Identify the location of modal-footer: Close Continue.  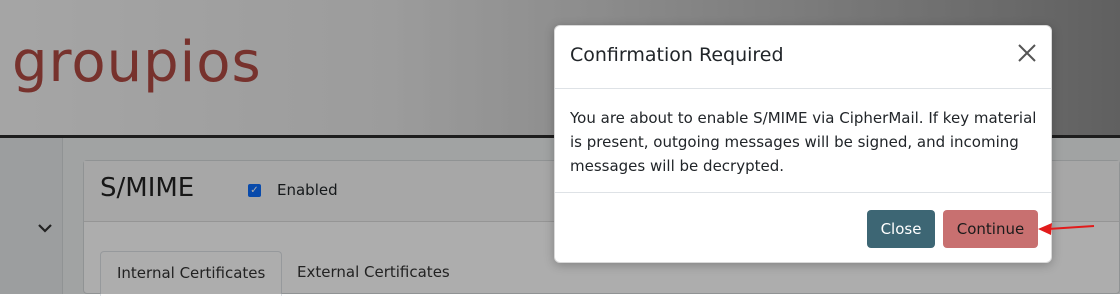
(803, 228).